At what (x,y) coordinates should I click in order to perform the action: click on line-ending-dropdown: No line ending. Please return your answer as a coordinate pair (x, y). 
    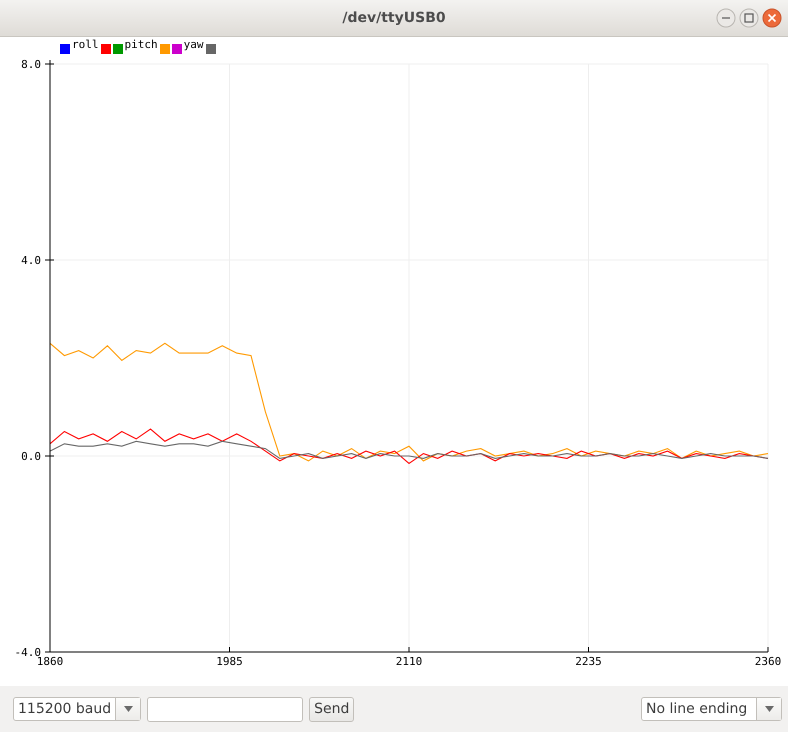
    Looking at the image, I should click on (711, 709).